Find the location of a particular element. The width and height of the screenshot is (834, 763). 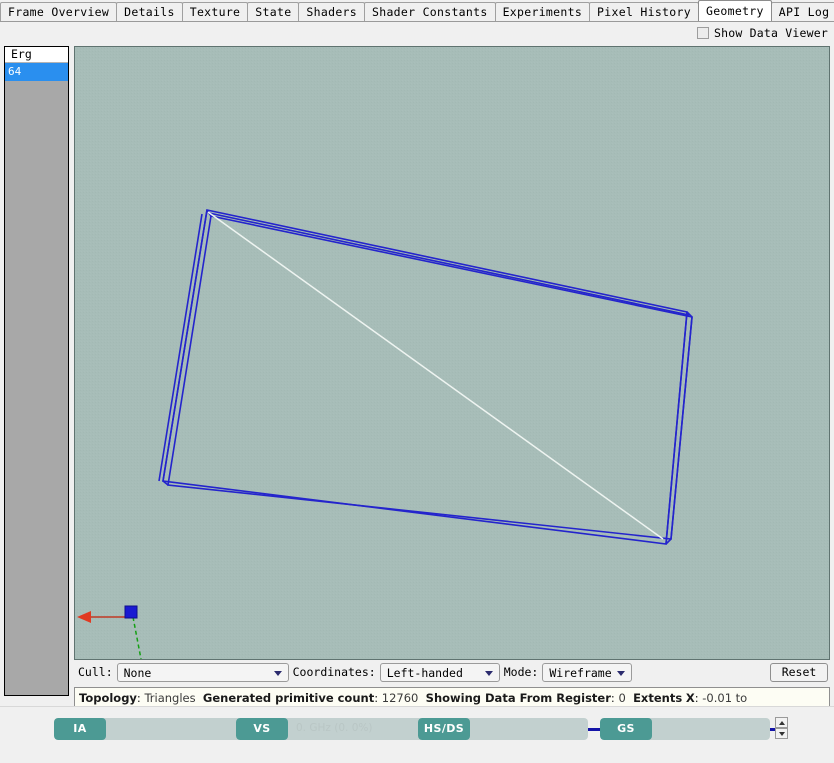

caret-up-icon is located at coordinates (782, 723).